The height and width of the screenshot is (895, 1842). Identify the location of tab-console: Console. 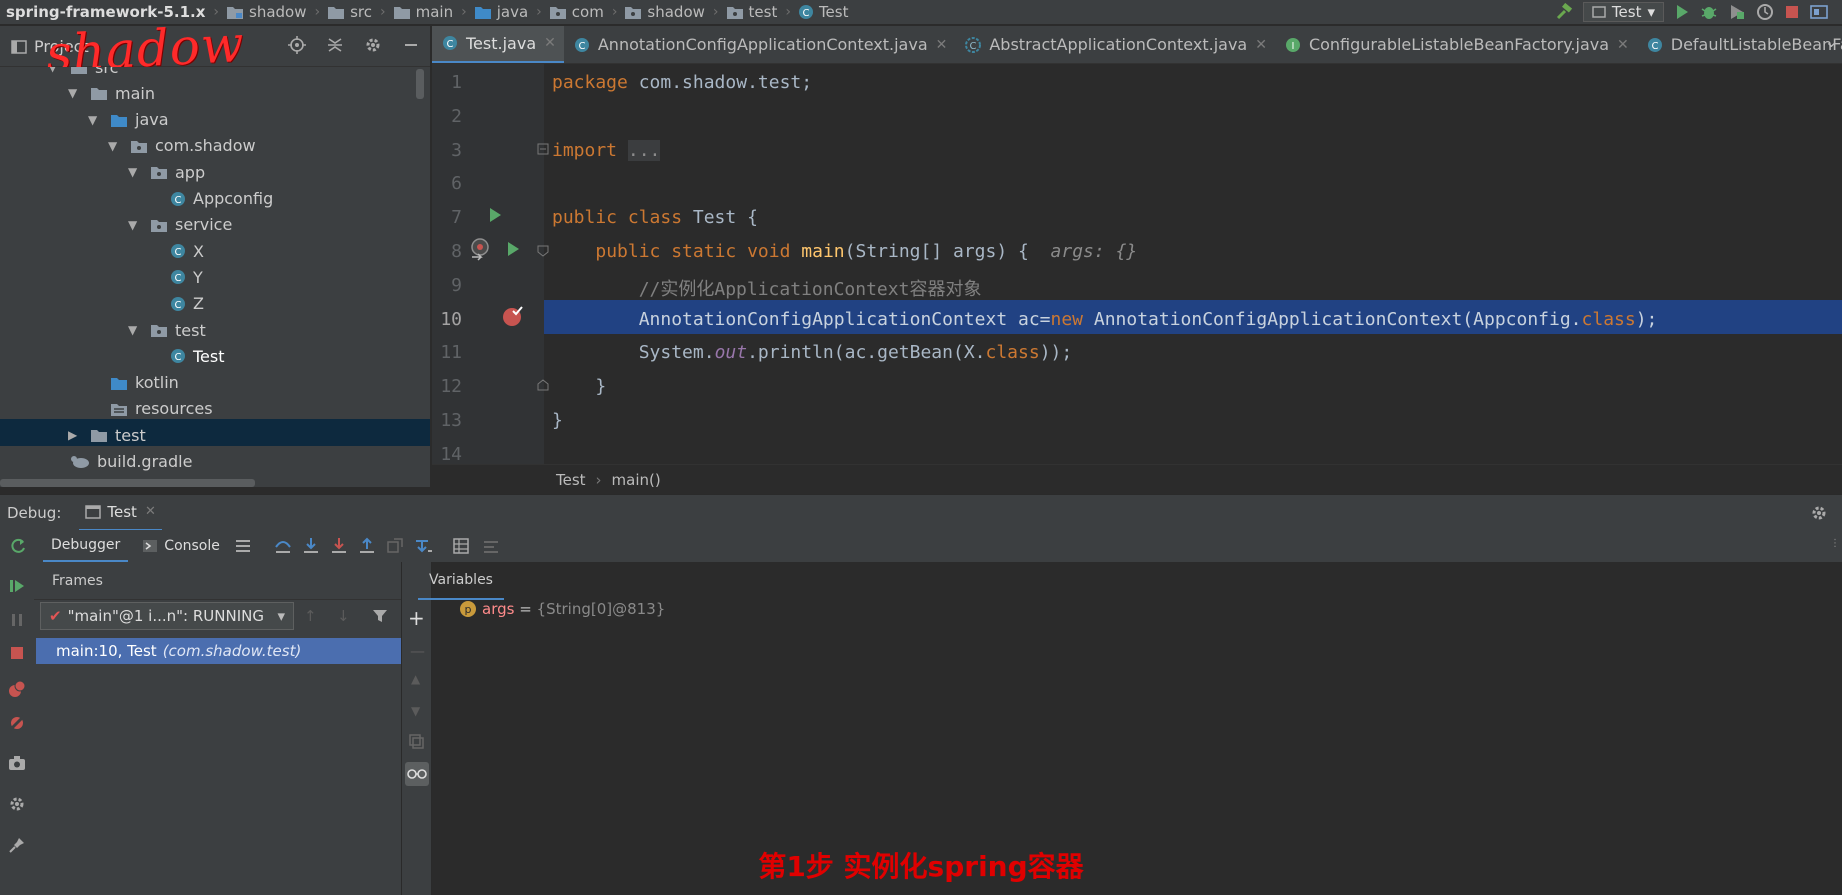
(181, 546).